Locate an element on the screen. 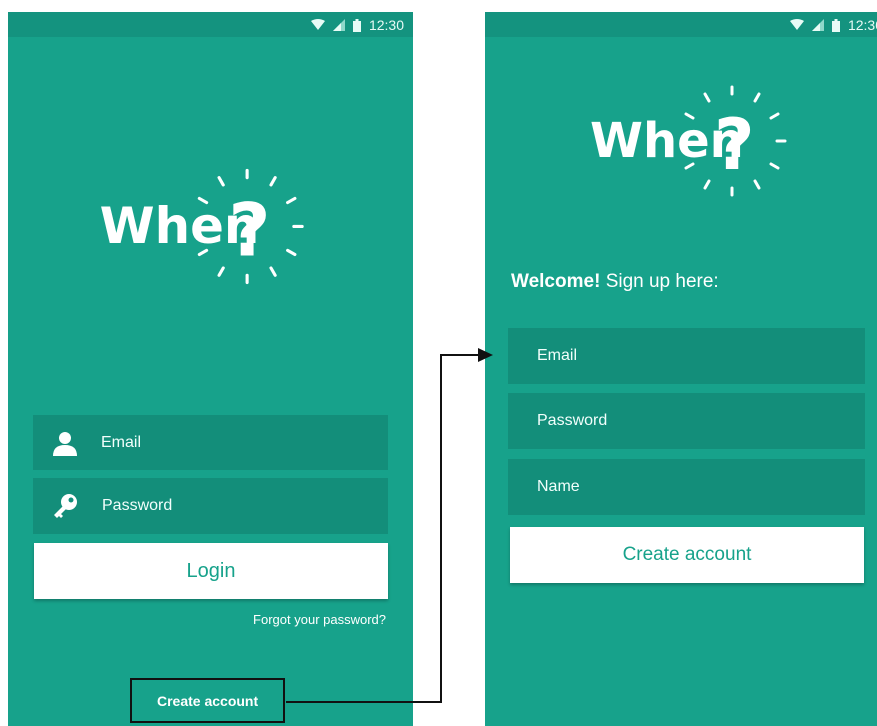  create-account-button: Create account is located at coordinates (687, 555).